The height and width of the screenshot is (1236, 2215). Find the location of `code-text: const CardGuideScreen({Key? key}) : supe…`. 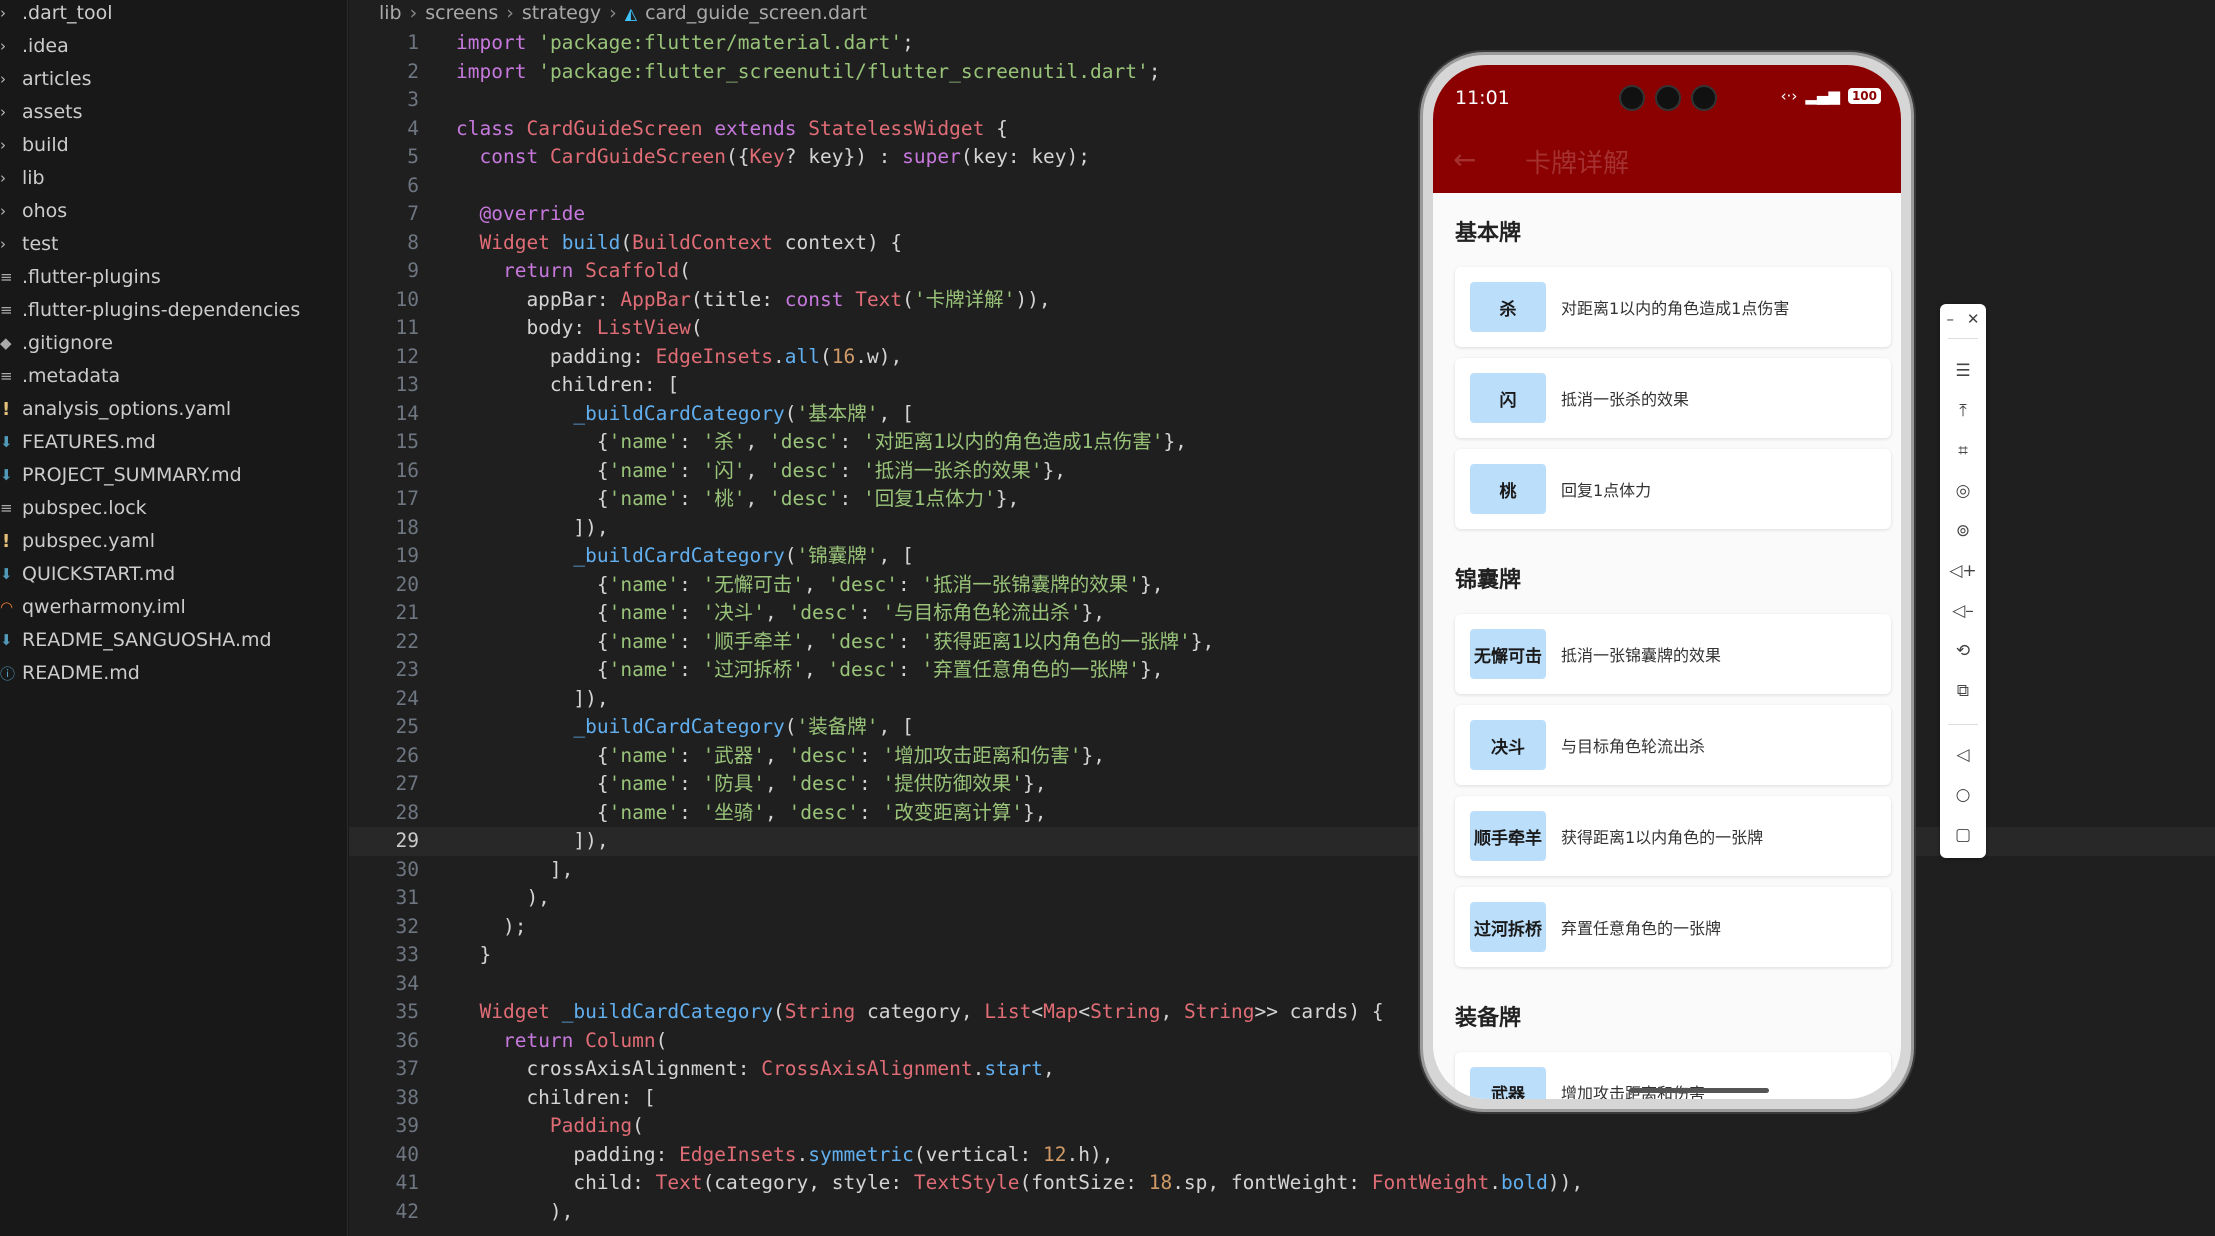

code-text: const CardGuideScreen({Key? key}) : supe… is located at coordinates (773, 157).